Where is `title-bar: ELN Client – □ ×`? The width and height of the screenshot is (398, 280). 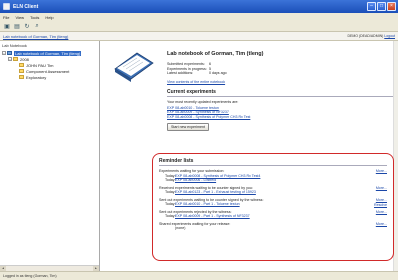 title-bar: ELN Client – □ × is located at coordinates (199, 6).